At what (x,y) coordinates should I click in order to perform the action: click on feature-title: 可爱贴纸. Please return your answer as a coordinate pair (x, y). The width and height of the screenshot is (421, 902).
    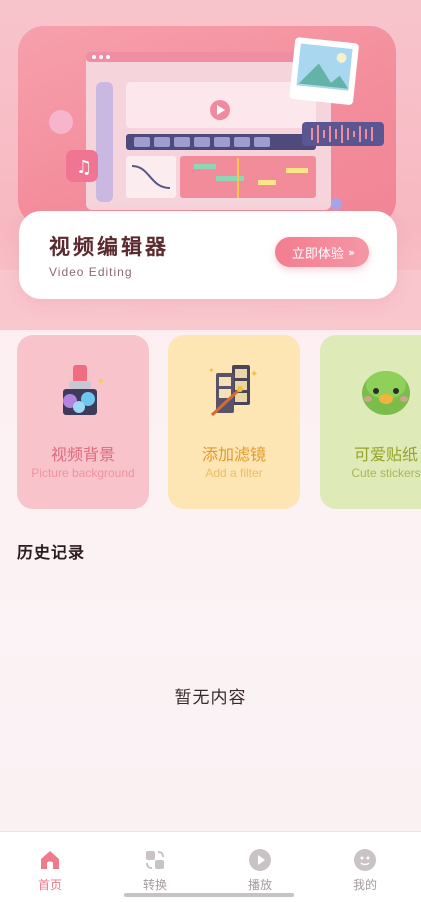
    Looking at the image, I should click on (385, 454).